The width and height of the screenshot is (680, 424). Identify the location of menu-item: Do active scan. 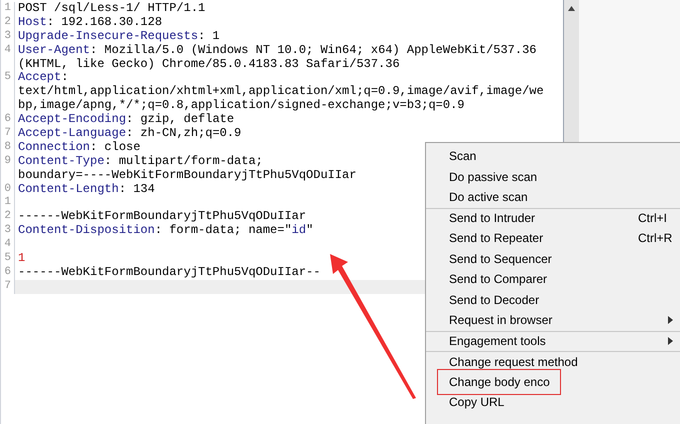
(553, 197).